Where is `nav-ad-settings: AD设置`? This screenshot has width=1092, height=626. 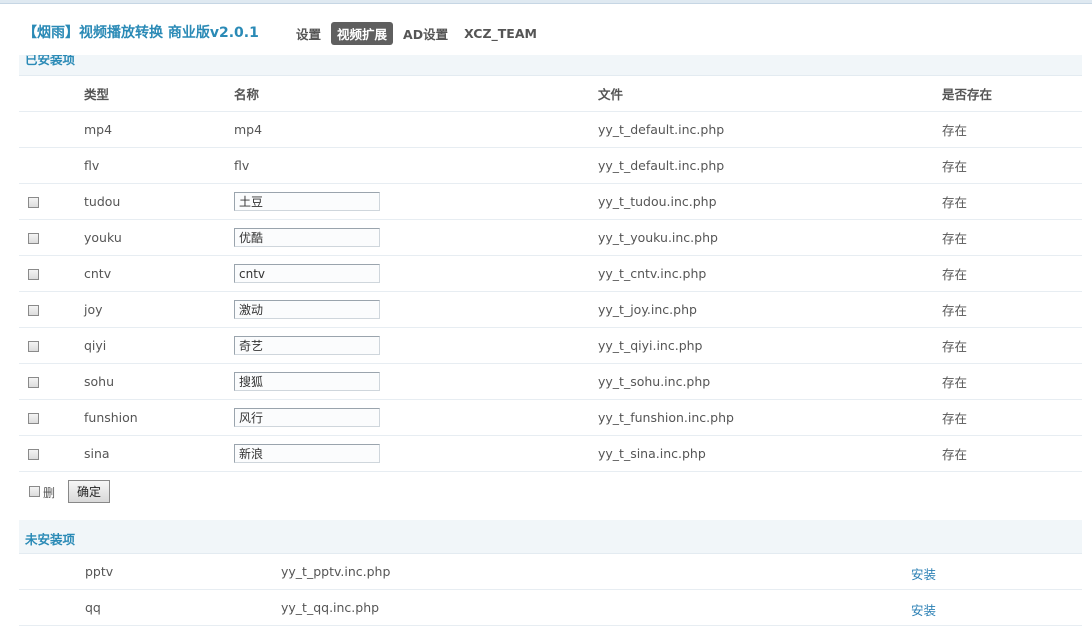 nav-ad-settings: AD设置 is located at coordinates (425, 33).